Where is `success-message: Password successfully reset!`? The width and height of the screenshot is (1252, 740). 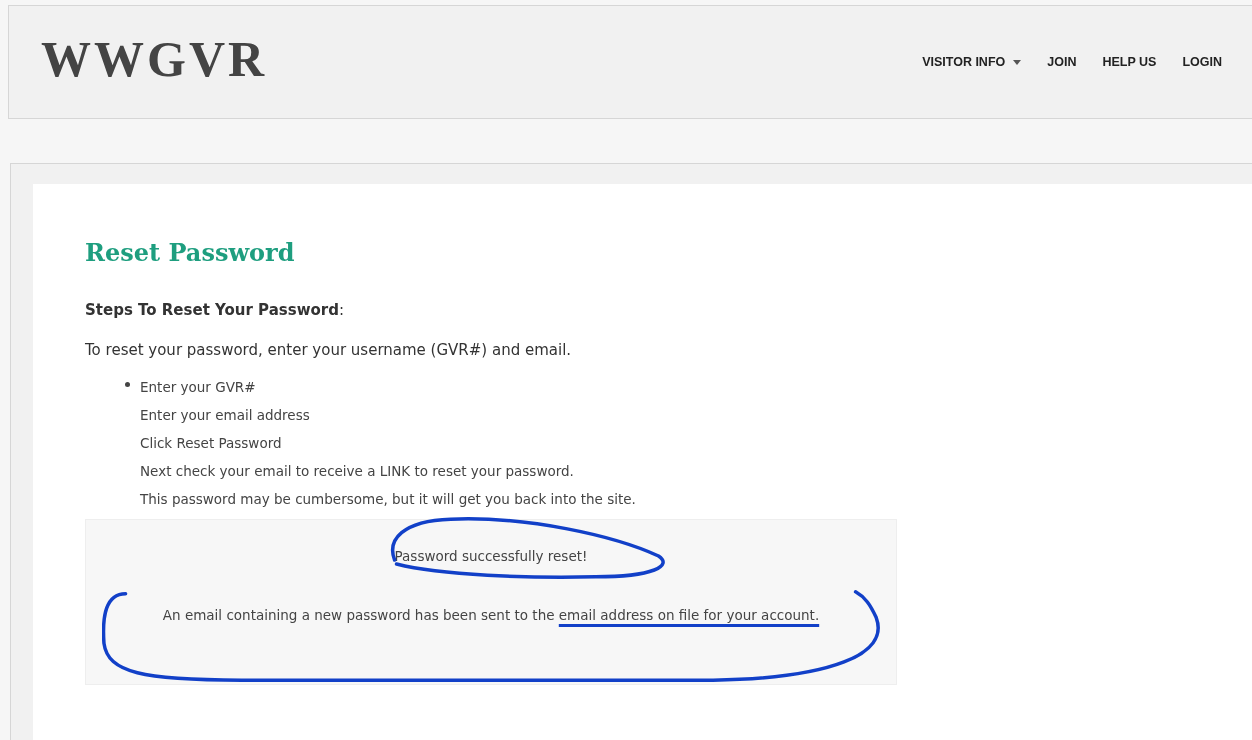 success-message: Password successfully reset! is located at coordinates (491, 556).